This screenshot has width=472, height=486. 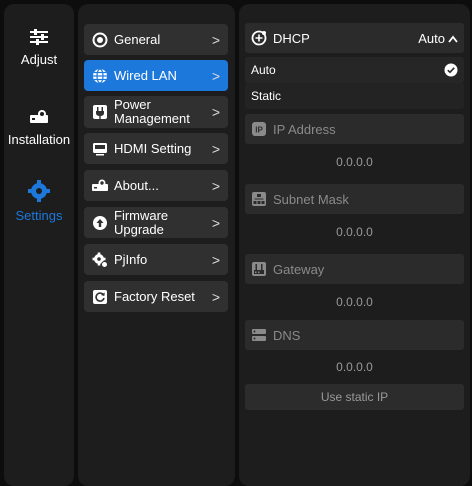 What do you see at coordinates (39, 37) in the screenshot?
I see `sliders-icon` at bounding box center [39, 37].